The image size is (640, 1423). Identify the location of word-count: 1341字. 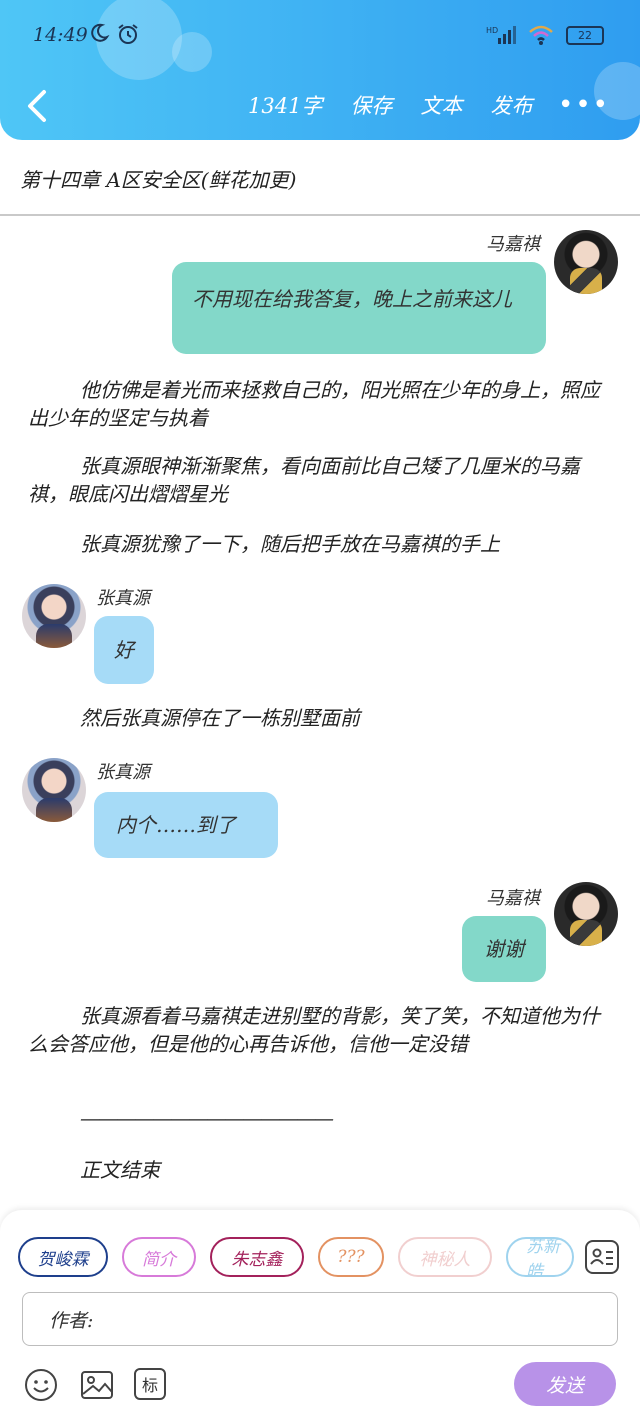
(285, 106).